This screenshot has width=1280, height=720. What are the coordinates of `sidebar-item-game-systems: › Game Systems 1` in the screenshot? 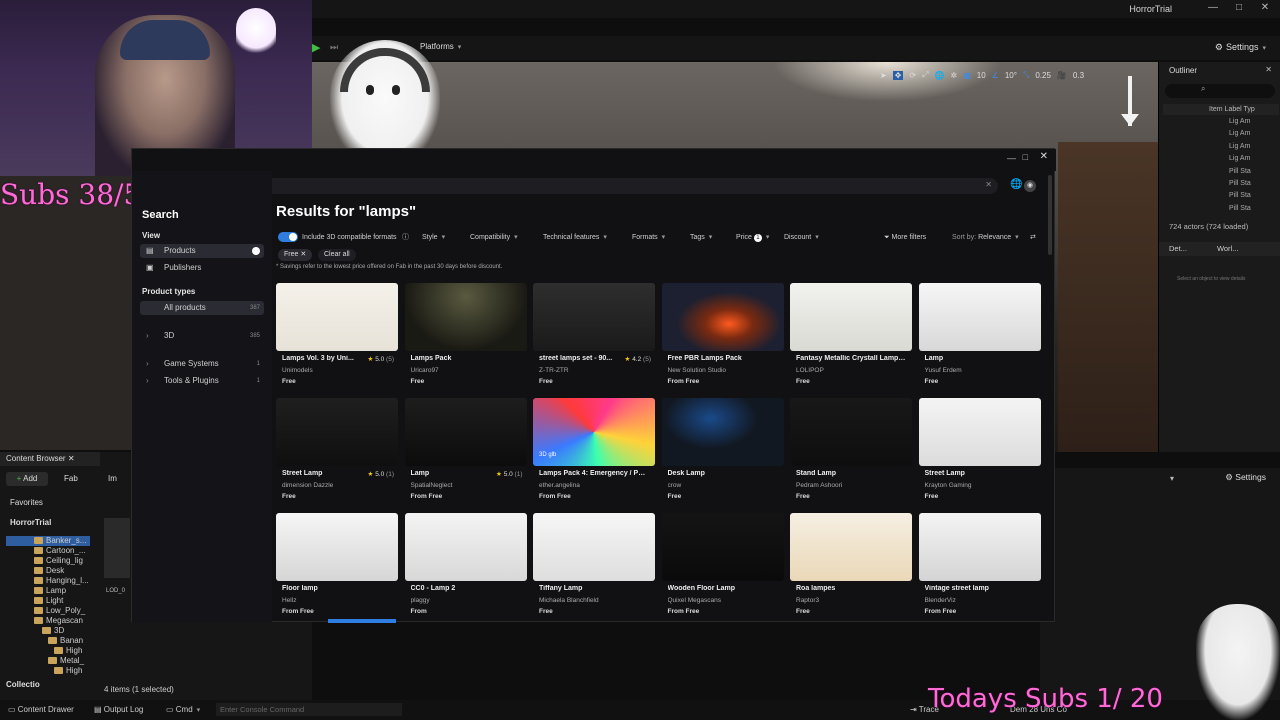 It's located at (202, 364).